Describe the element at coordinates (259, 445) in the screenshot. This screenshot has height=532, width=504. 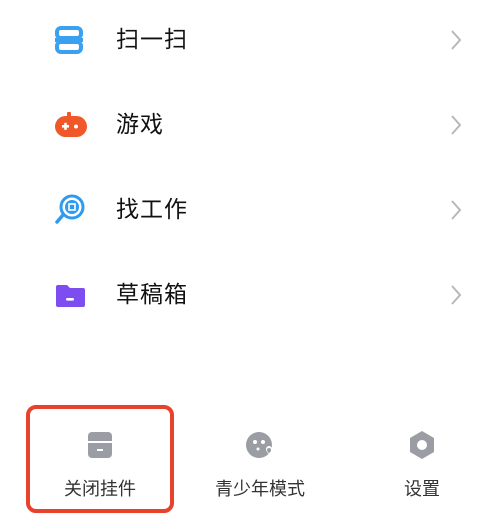
I see `youth-mode-icon` at that location.